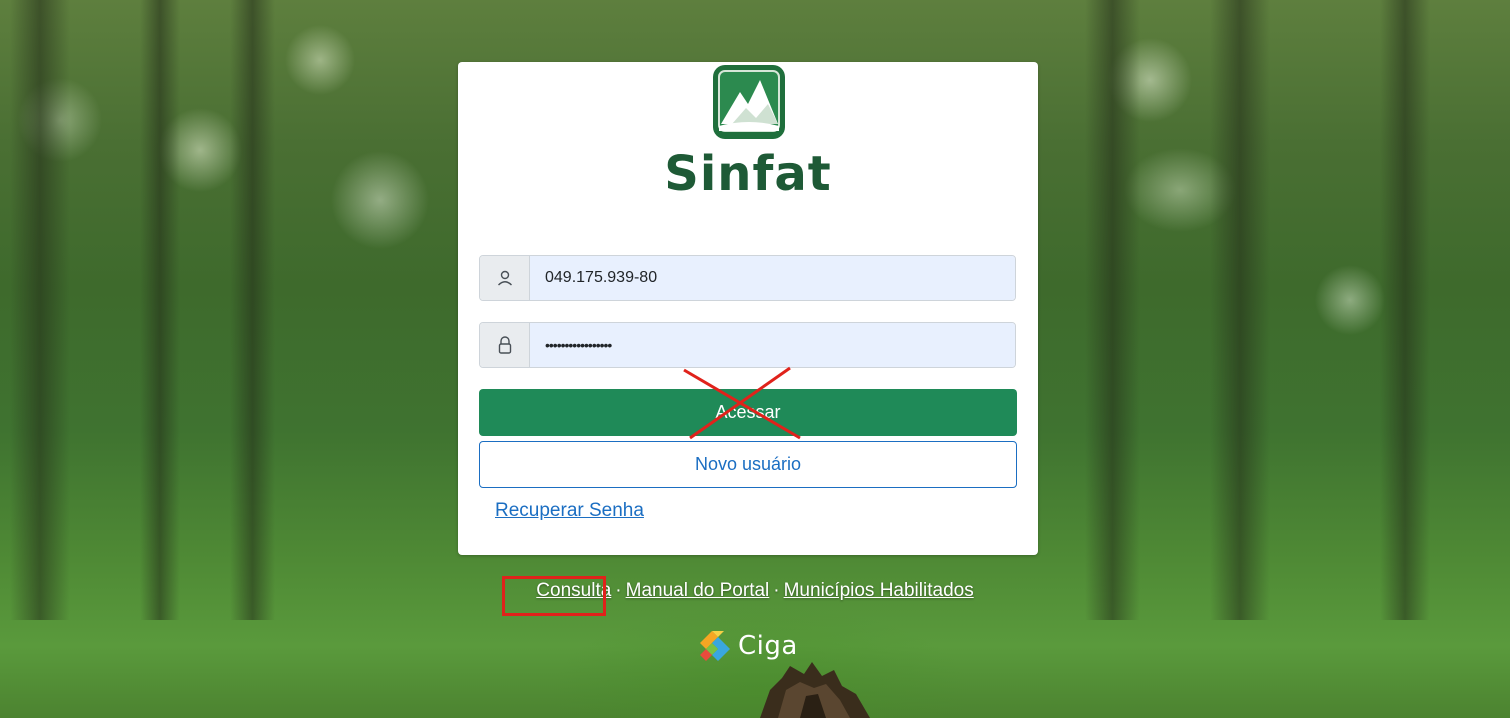 This screenshot has height=718, width=1510. Describe the element at coordinates (742, 403) in the screenshot. I see `red-cross-annotation` at that location.